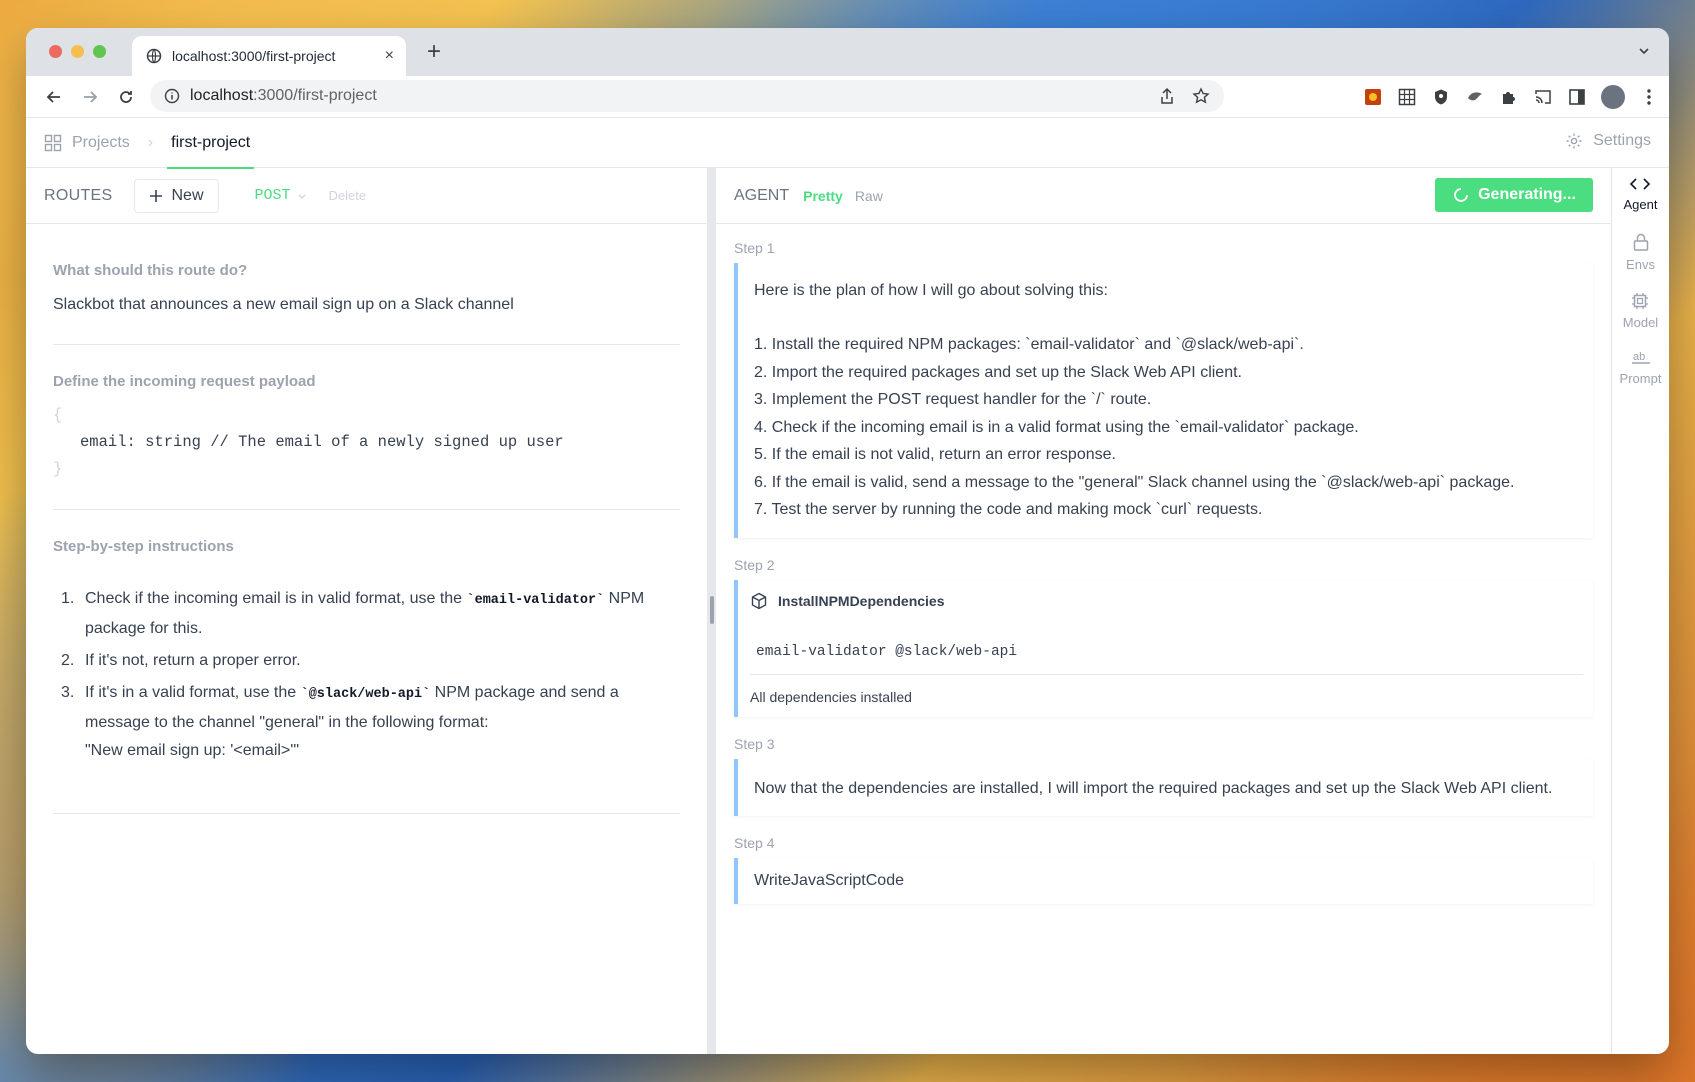 The width and height of the screenshot is (1695, 1082). I want to click on gear-icon, so click(1574, 141).